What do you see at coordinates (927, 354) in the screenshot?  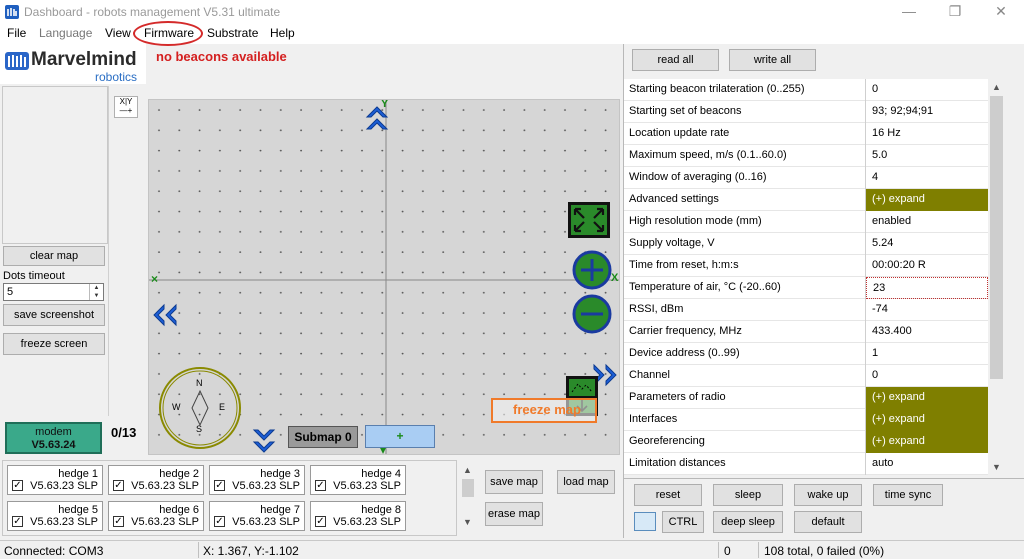 I see `property-value: 1` at bounding box center [927, 354].